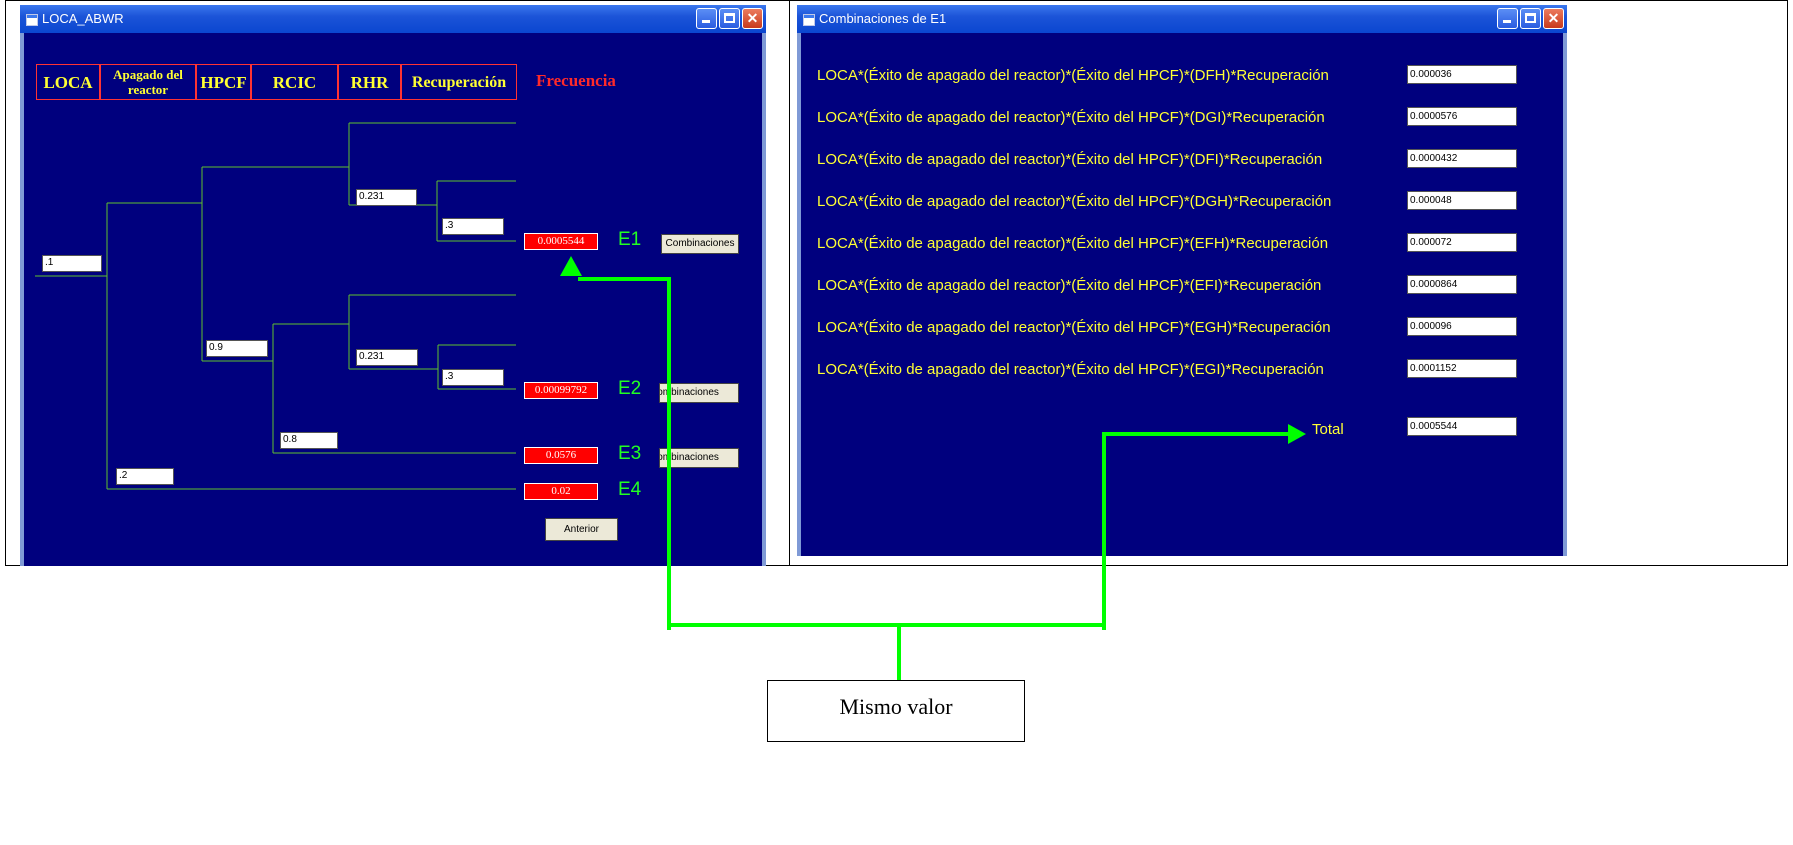 The height and width of the screenshot is (845, 1793). Describe the element at coordinates (1297, 434) in the screenshot. I see `arrowhead-right-icon` at that location.